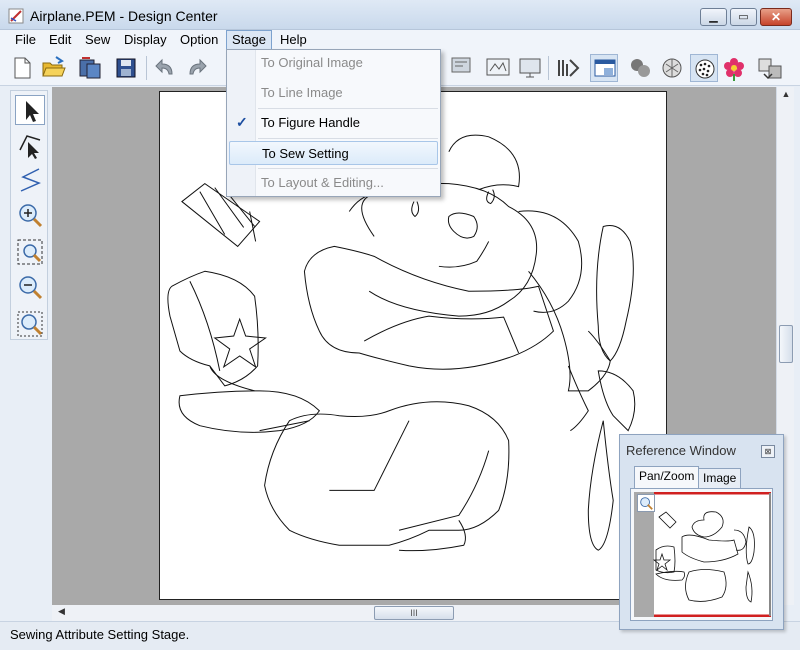 Image resolution: width=800 pixels, height=650 pixels. I want to click on vertical-scroll-thumb, so click(786, 344).